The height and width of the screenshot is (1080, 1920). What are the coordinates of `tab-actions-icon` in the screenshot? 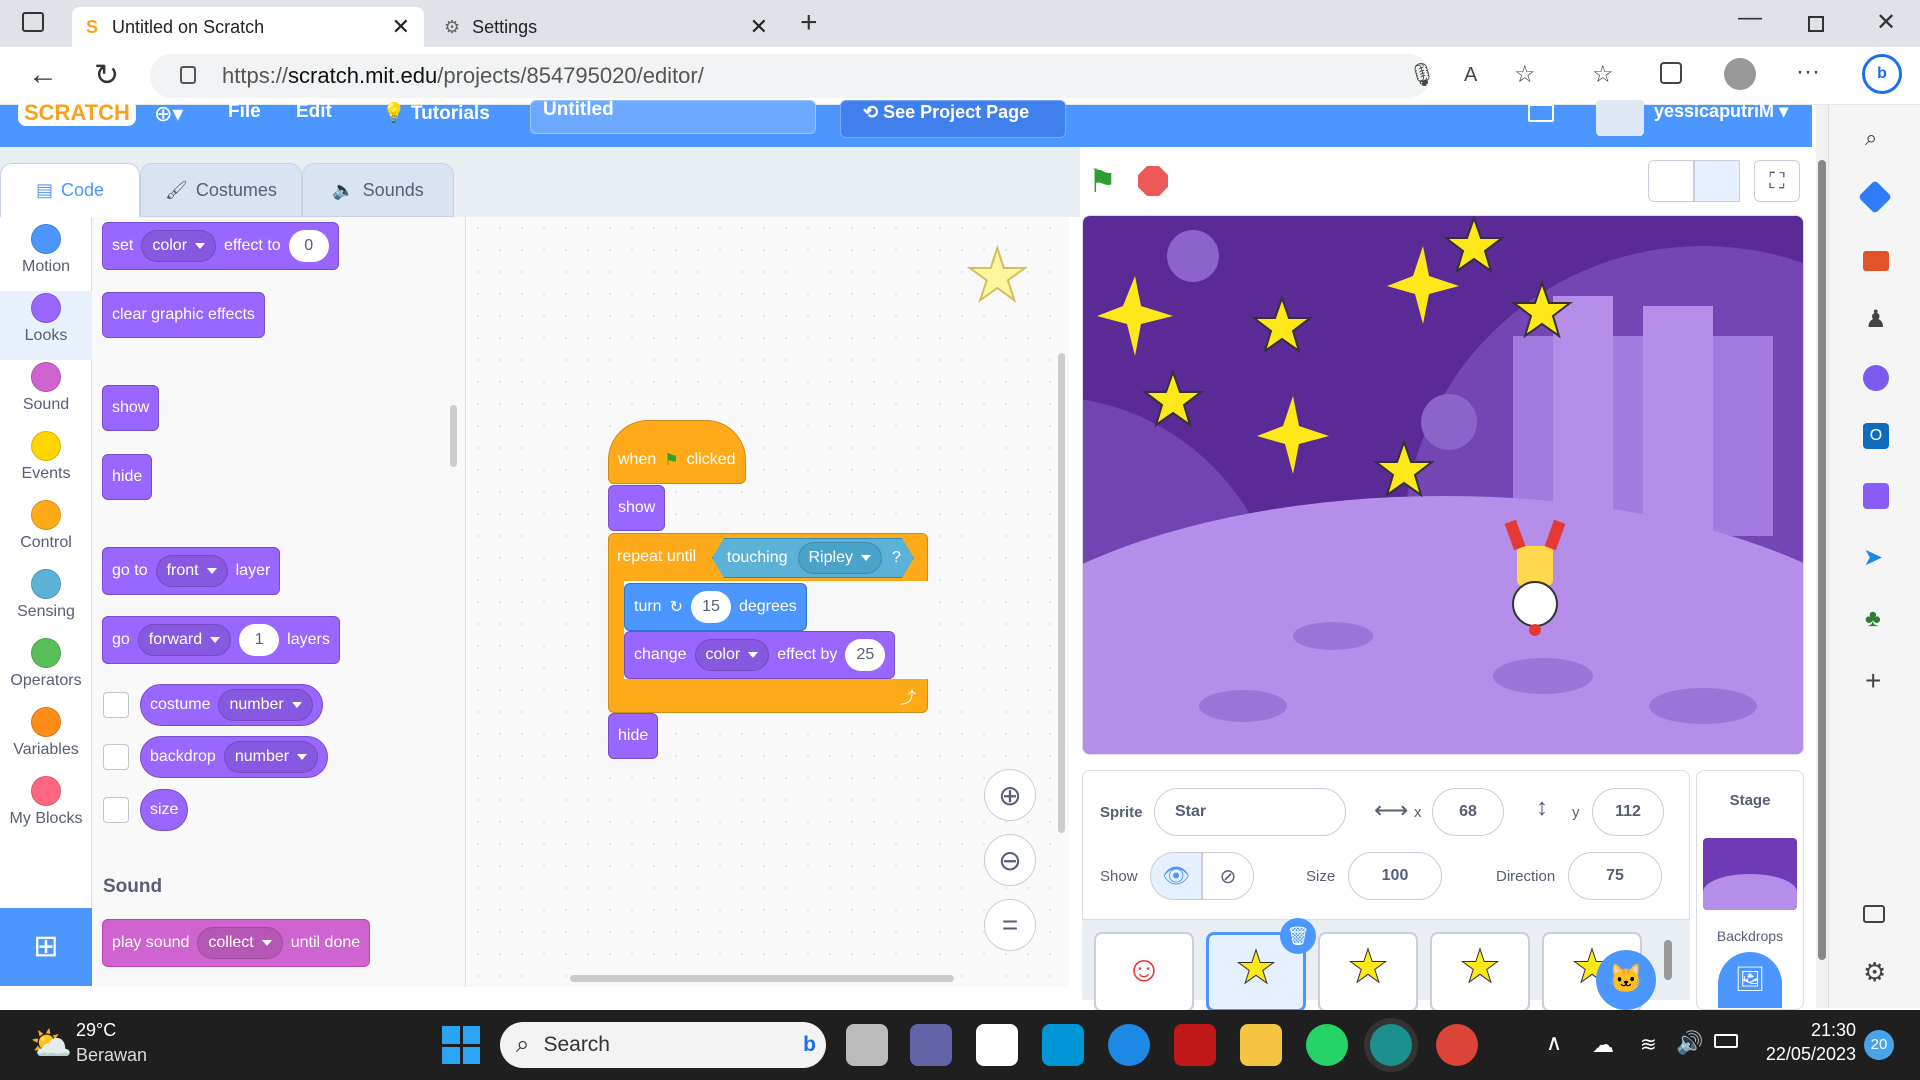 It's located at (33, 22).